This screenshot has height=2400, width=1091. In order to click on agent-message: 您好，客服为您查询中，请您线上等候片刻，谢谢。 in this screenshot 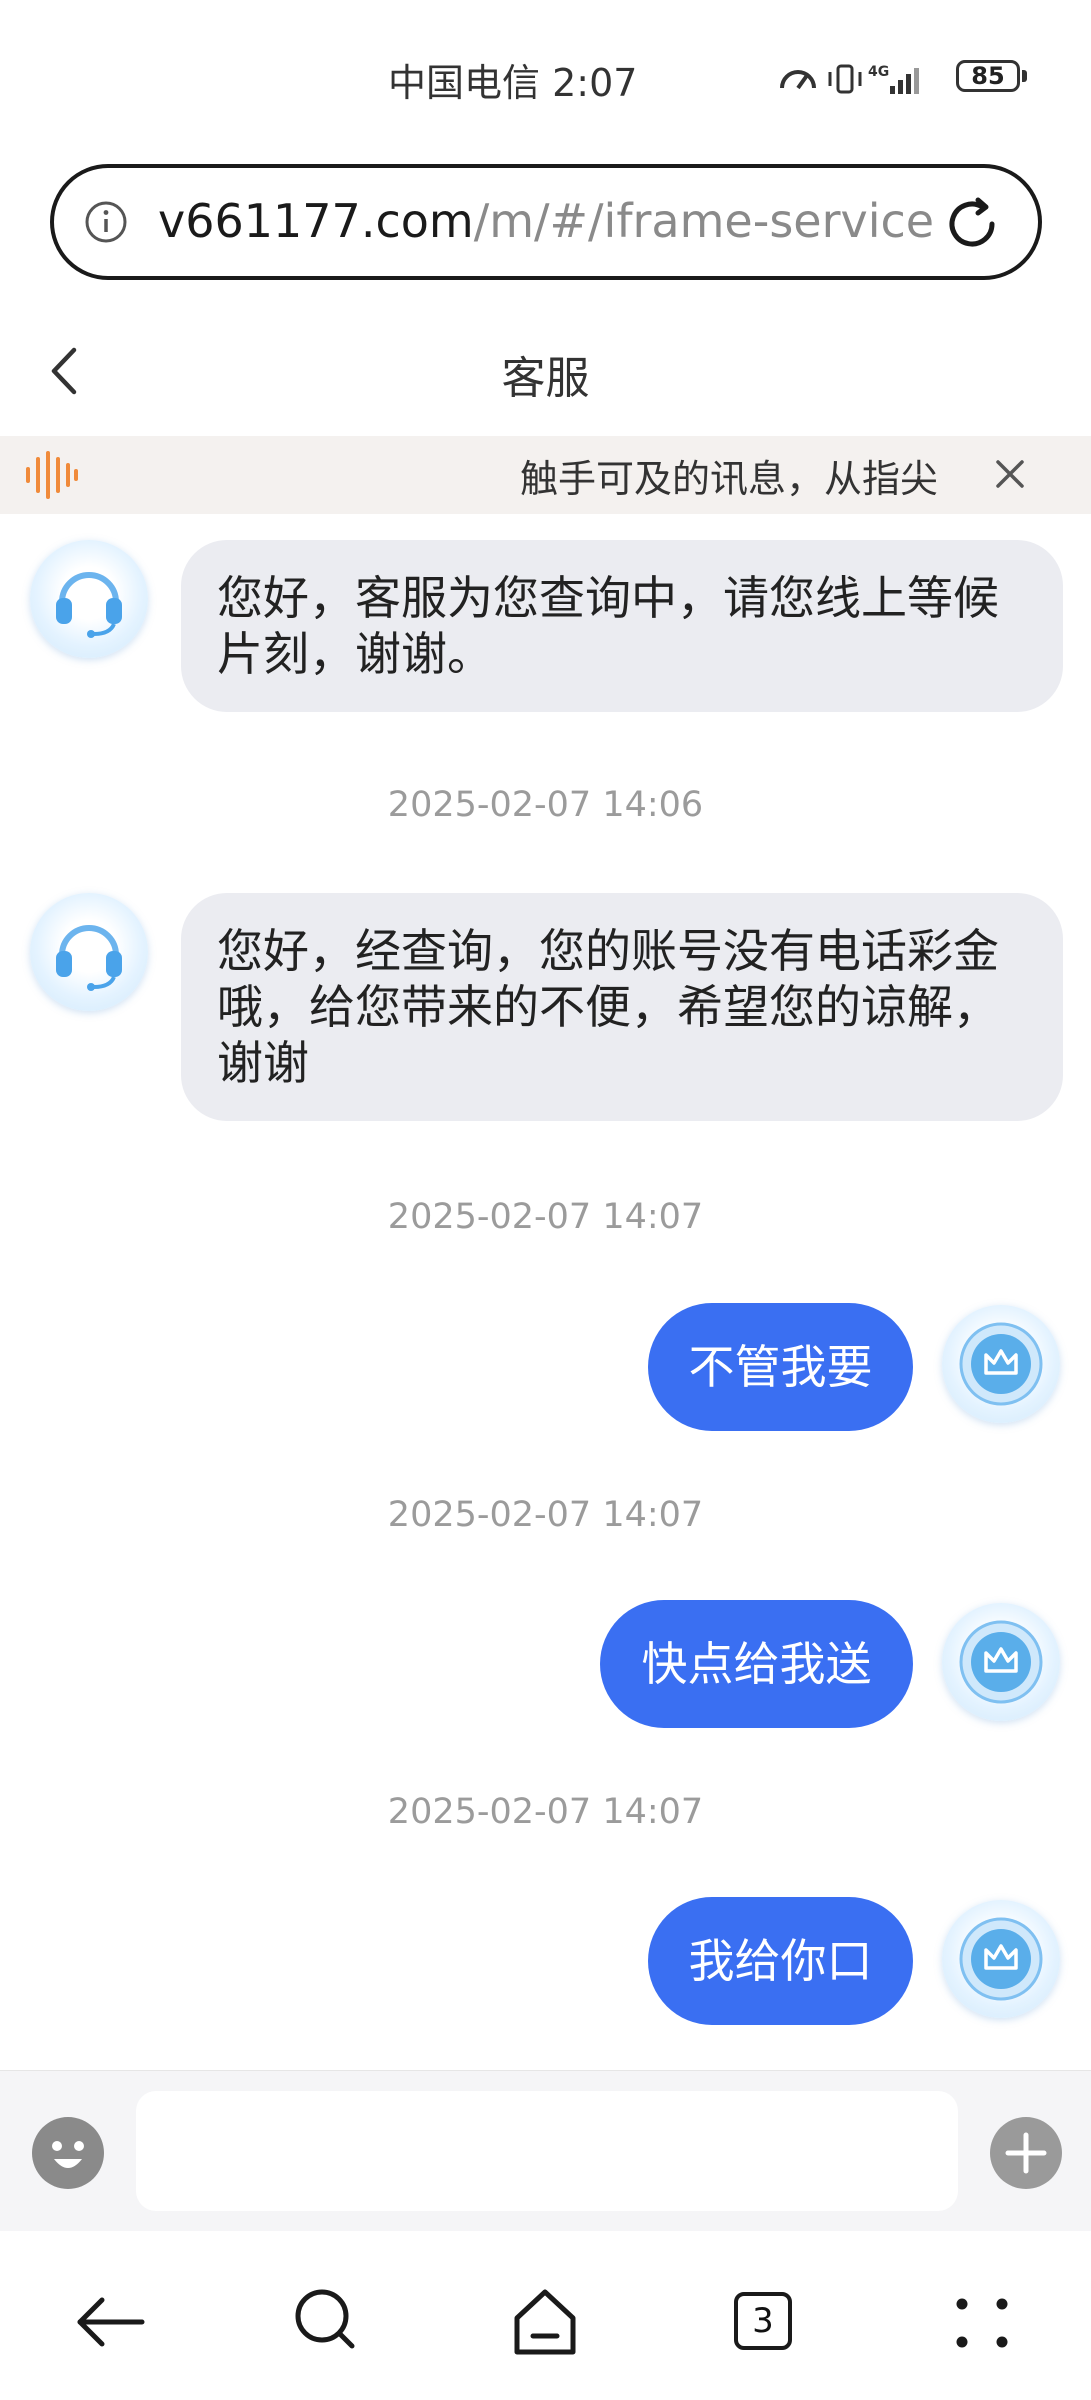, I will do `click(622, 626)`.